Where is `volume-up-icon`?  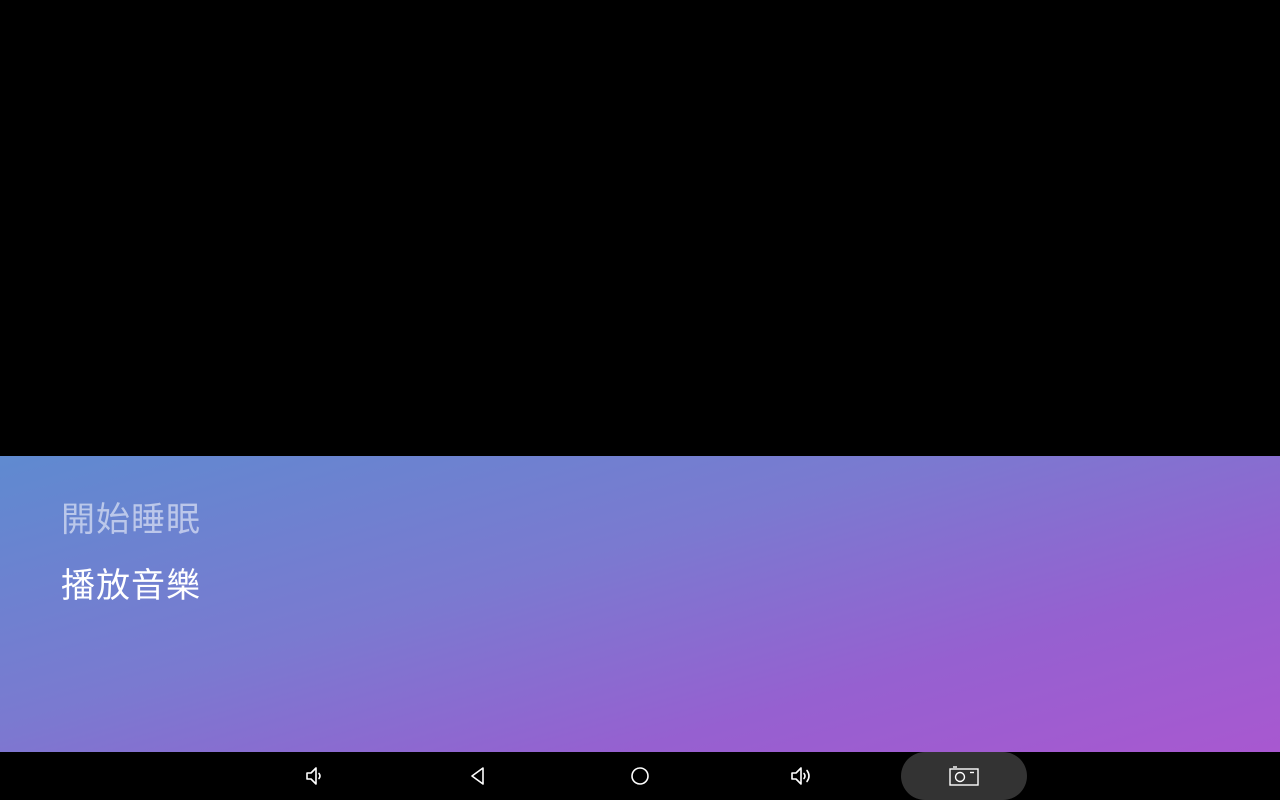
volume-up-icon is located at coordinates (800, 776).